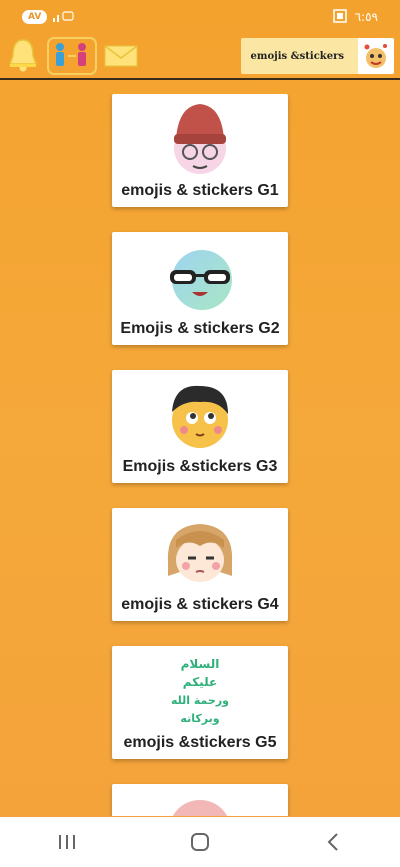 This screenshot has height=867, width=400. I want to click on share-people-icon, so click(72, 56).